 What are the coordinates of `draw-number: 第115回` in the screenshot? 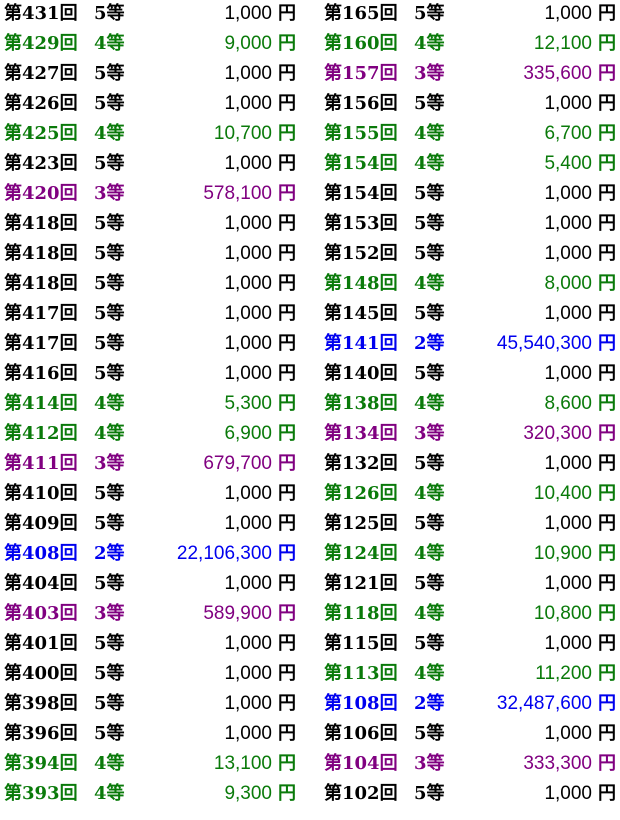 It's located at (361, 643).